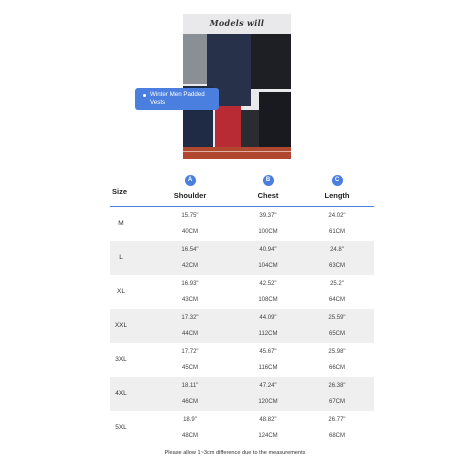 Image resolution: width=470 pixels, height=470 pixels. Describe the element at coordinates (336, 232) in the screenshot. I see `length-cm: 61CM` at that location.